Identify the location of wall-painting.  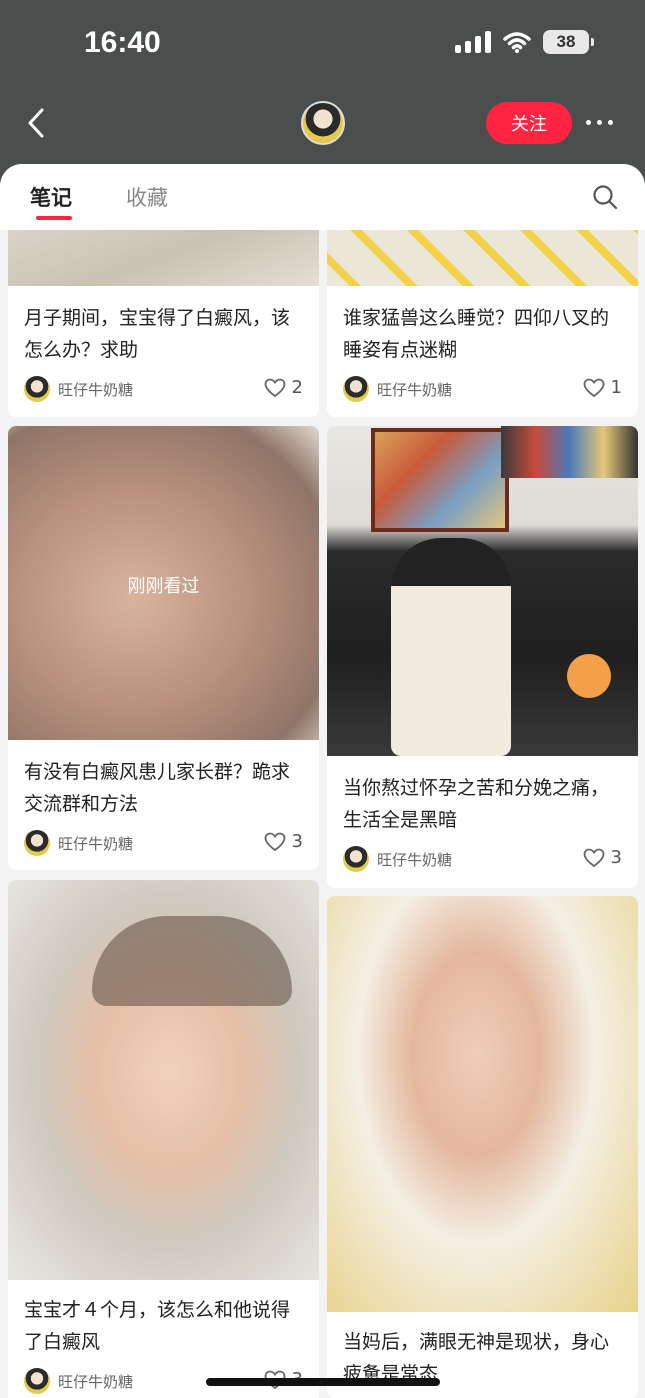
(440, 480).